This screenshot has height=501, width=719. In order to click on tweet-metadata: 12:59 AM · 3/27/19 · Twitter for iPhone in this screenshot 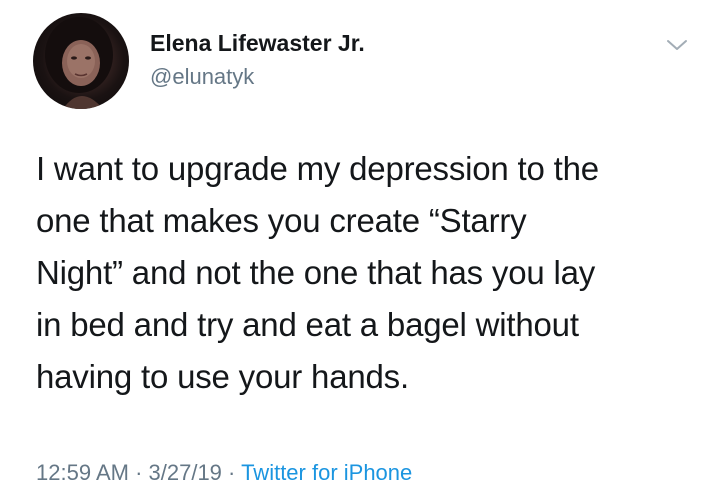, I will do `click(224, 473)`.